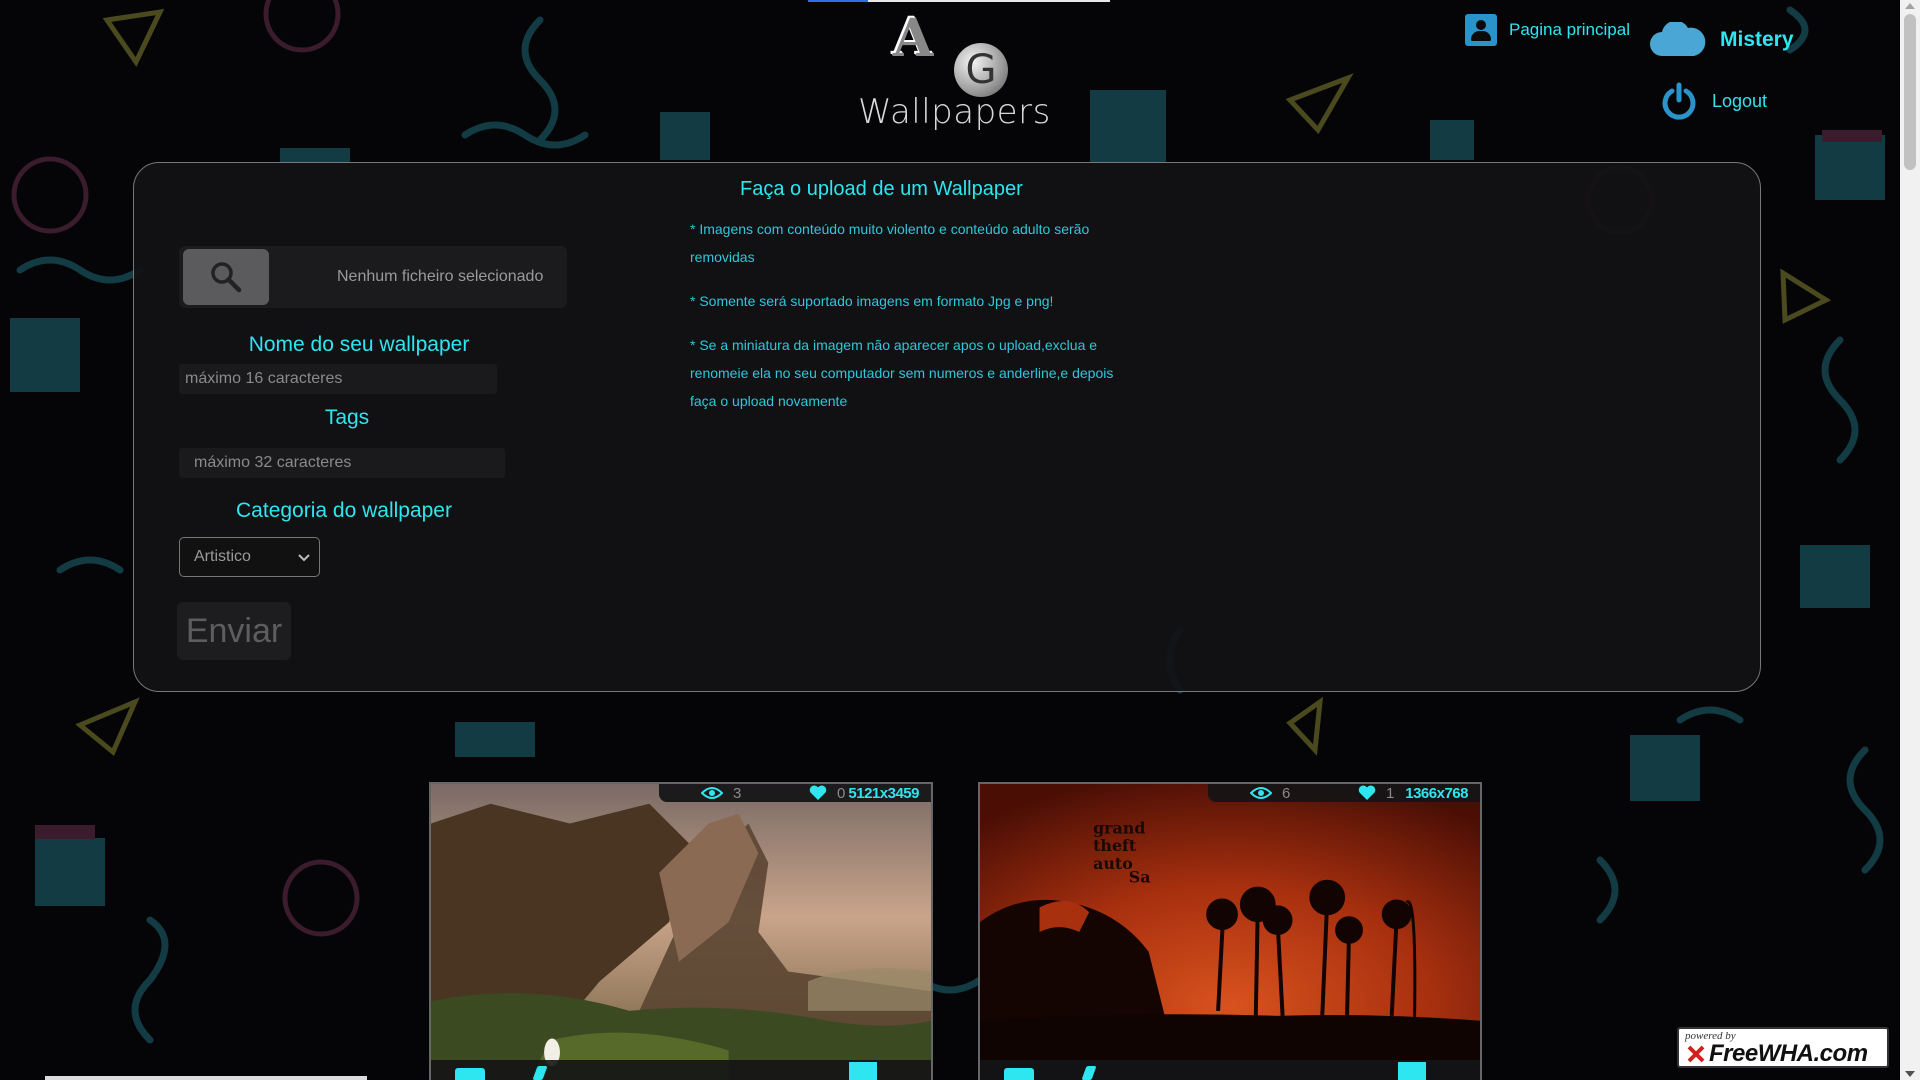  I want to click on resolution-label: 5121x3459, so click(883, 793).